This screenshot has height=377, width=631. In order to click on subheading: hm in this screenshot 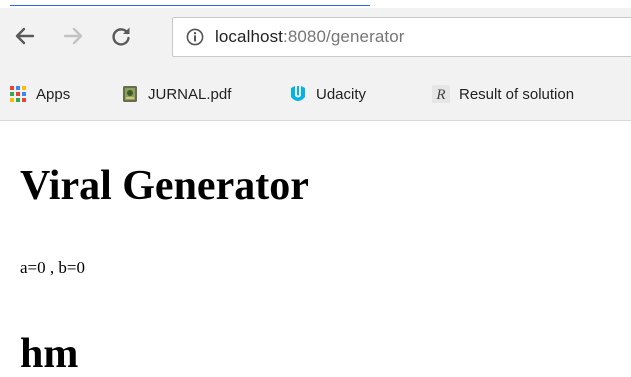, I will do `click(49, 354)`.